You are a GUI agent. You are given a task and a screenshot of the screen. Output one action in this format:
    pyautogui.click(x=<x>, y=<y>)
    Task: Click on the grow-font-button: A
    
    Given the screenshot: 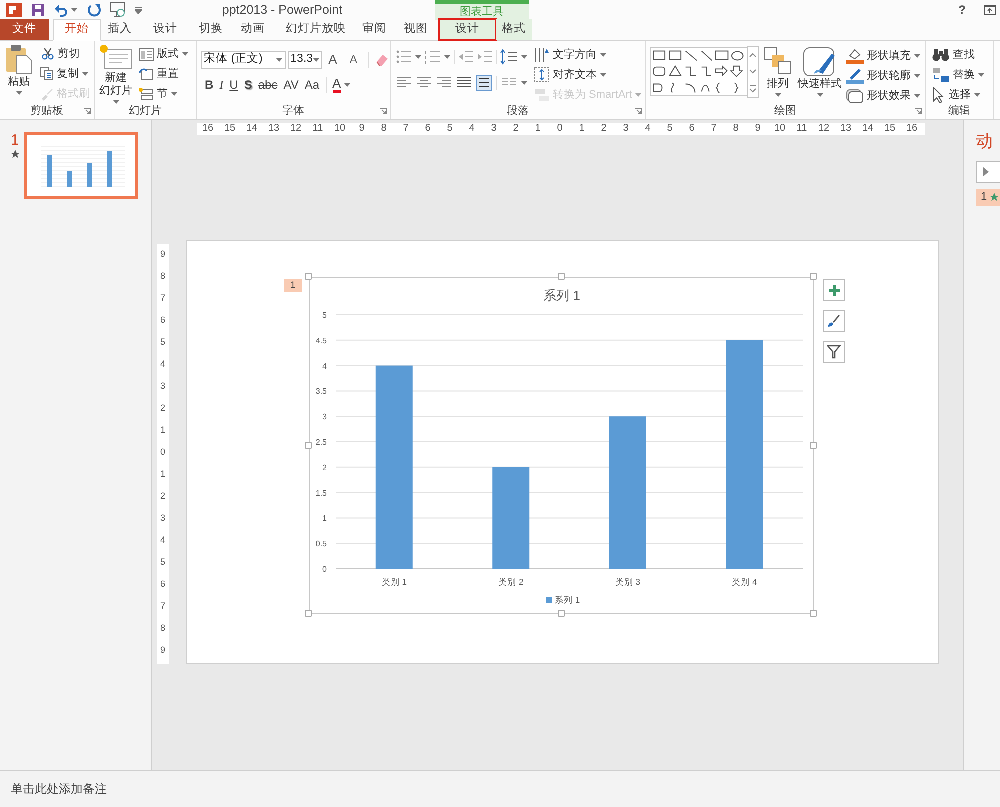 What is the action you would take?
    pyautogui.click(x=333, y=60)
    